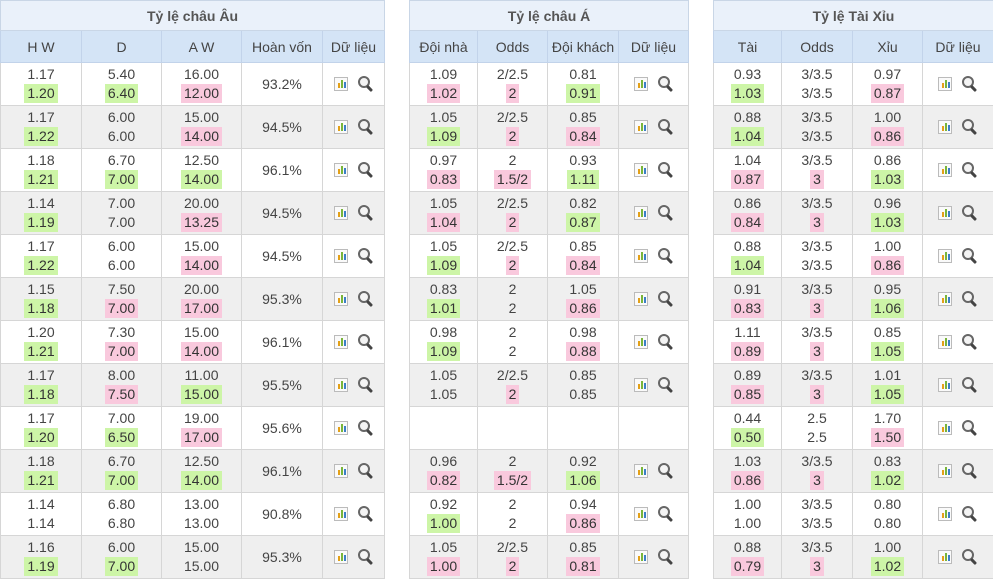 The width and height of the screenshot is (993, 581). What do you see at coordinates (549, 557) in the screenshot?
I see `table-row: 1.05 1.00 2/2.5 2 0.85 0.81` at bounding box center [549, 557].